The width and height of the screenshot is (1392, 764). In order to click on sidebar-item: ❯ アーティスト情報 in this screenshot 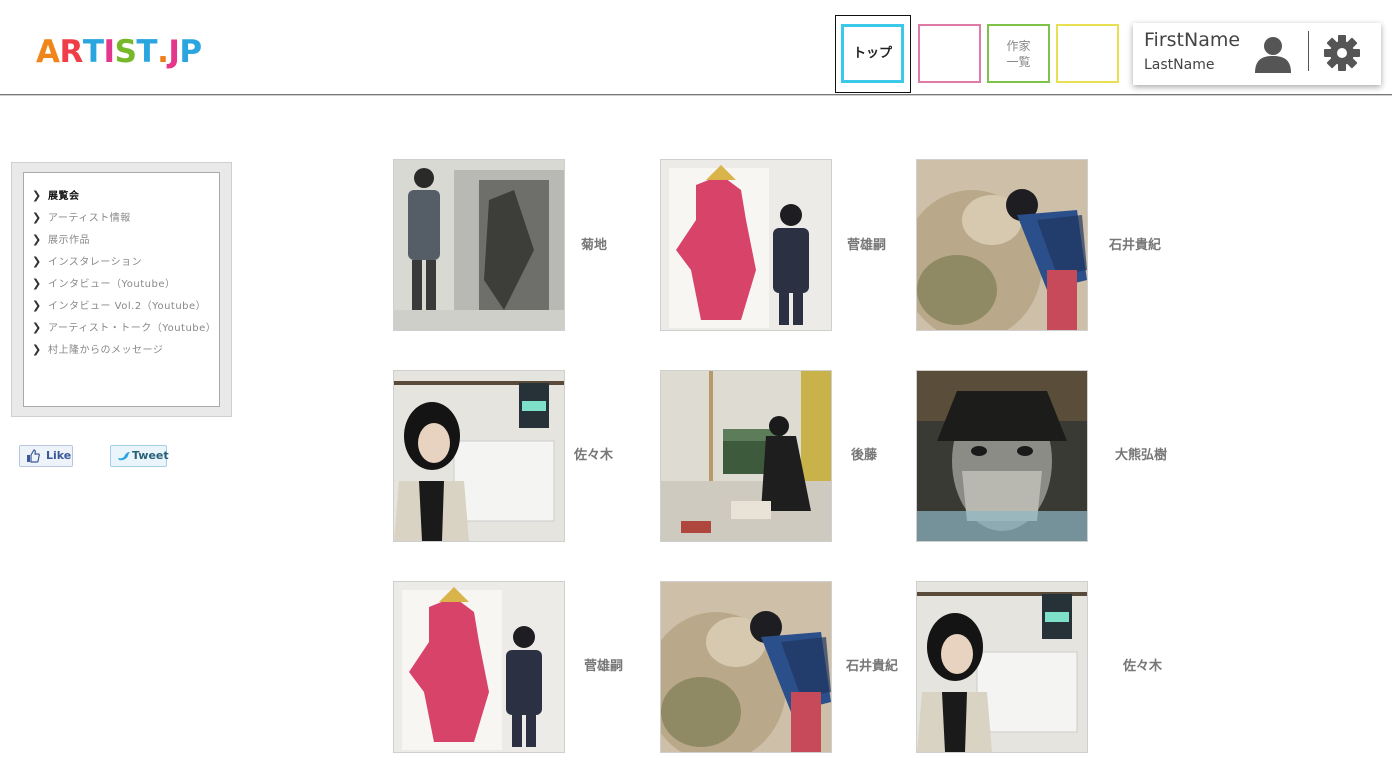, I will do `click(125, 218)`.